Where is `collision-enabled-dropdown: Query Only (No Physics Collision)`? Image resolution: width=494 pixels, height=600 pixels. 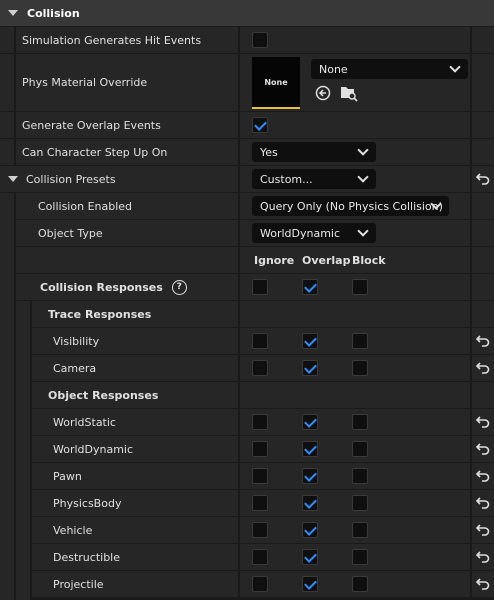
collision-enabled-dropdown: Query Only (No Physics Collision) is located at coordinates (350, 206).